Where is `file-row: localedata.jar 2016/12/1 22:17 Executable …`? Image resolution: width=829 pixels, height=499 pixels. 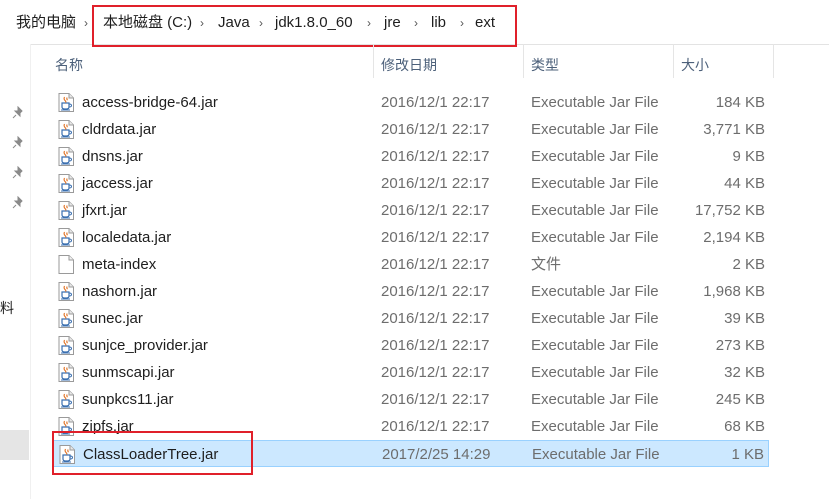
file-row: localedata.jar 2016/12/1 22:17 Executable … is located at coordinates (411, 237).